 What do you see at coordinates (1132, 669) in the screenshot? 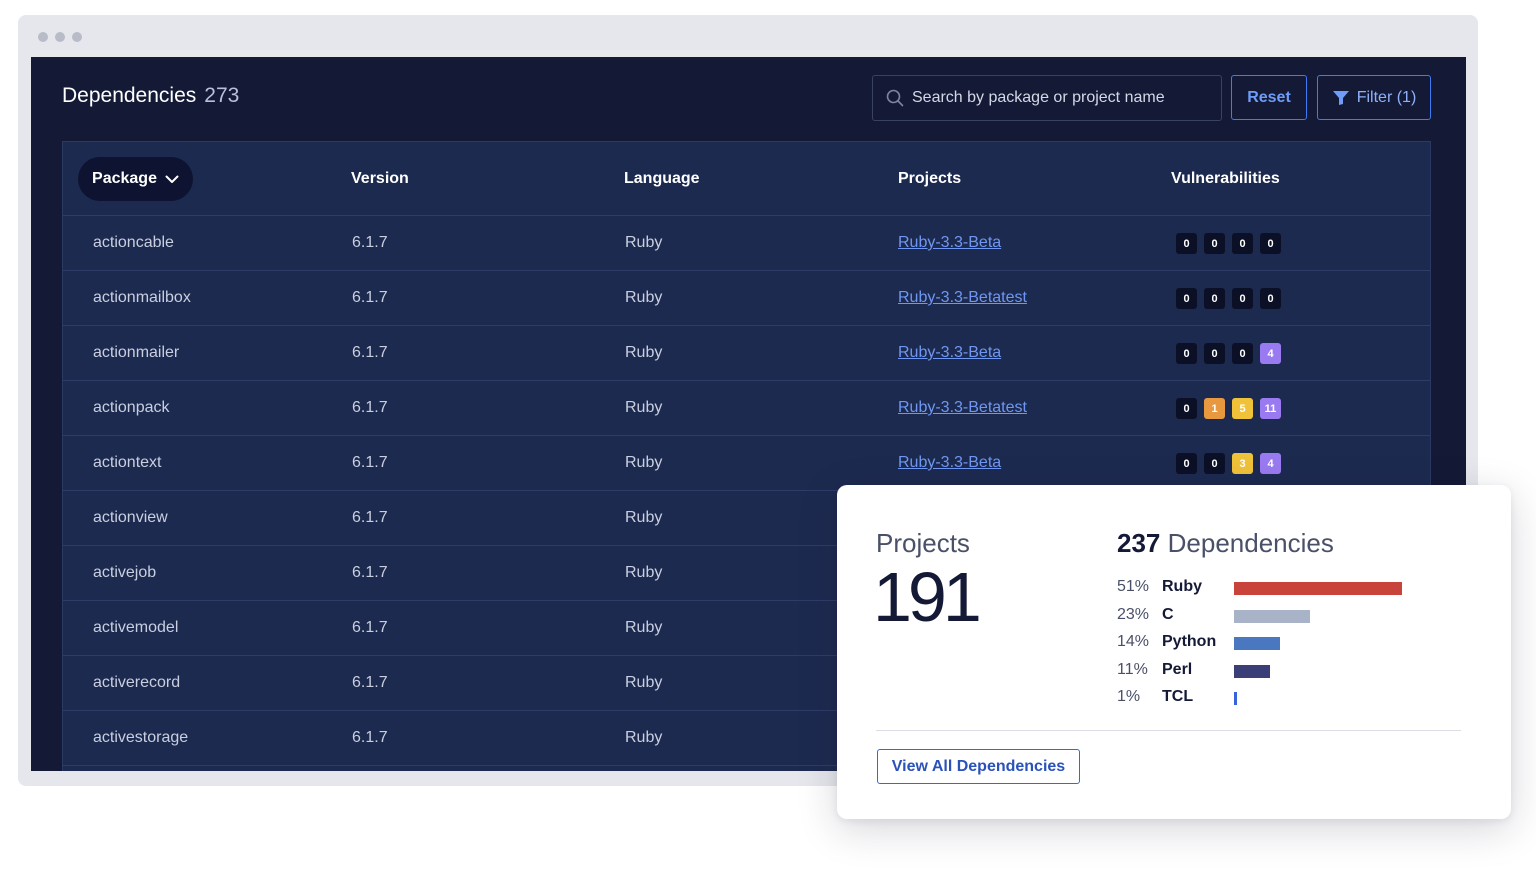
I see `language-percent: 11%` at bounding box center [1132, 669].